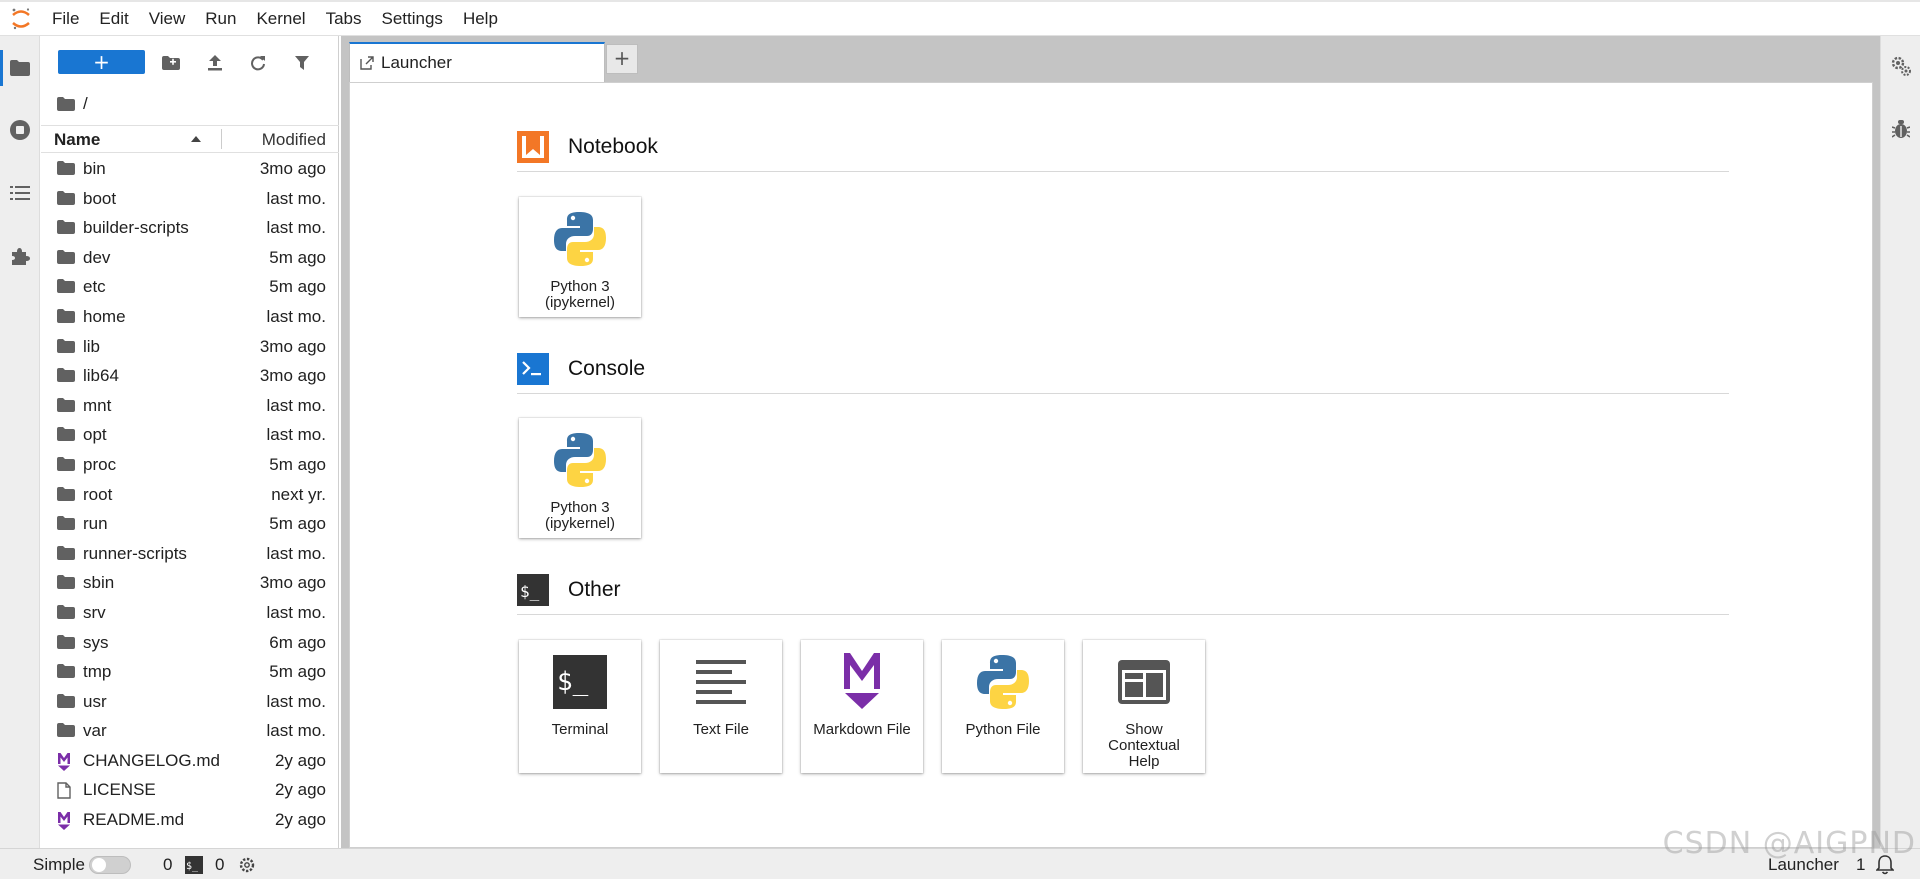 The width and height of the screenshot is (1920, 879). What do you see at coordinates (96, 642) in the screenshot?
I see `file-name: sys` at bounding box center [96, 642].